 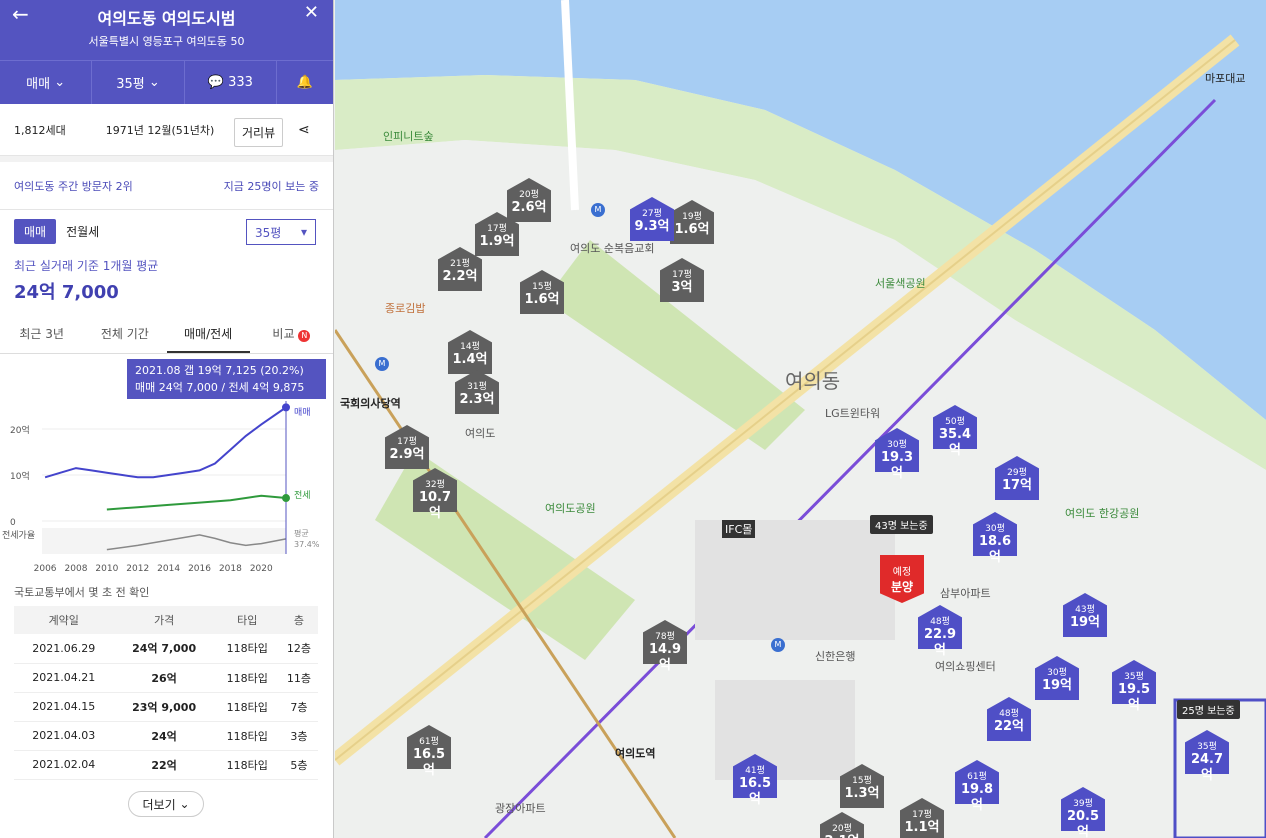 I want to click on marker-area: 29평, so click(x=1017, y=473).